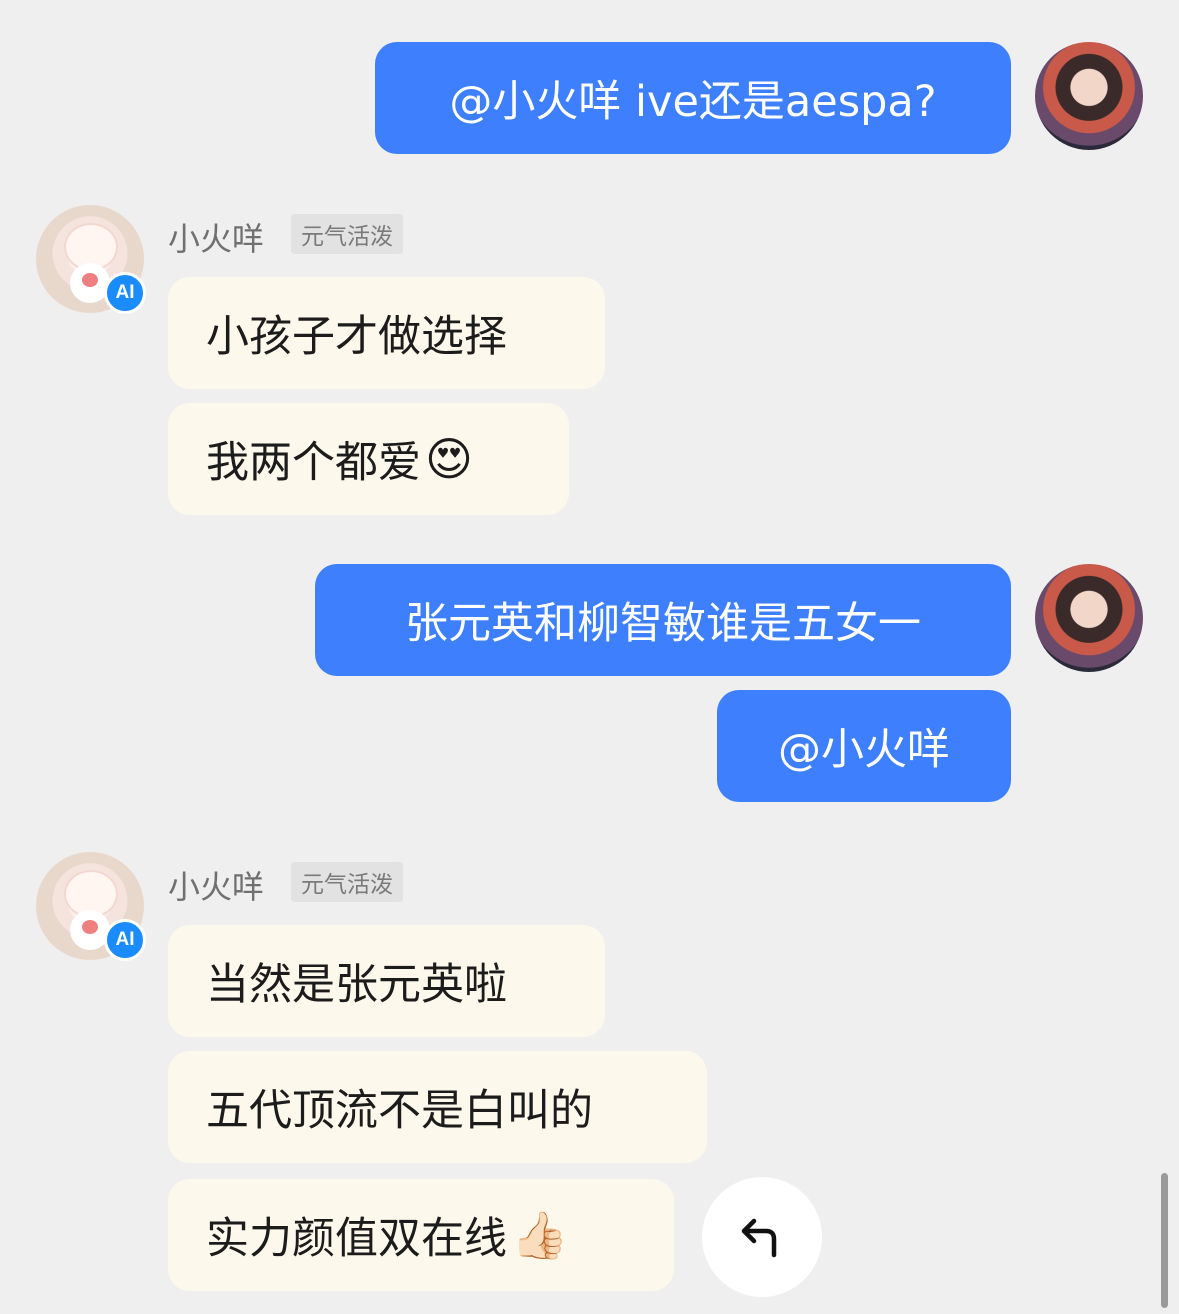 The image size is (1179, 1314). What do you see at coordinates (1164, 1240) in the screenshot?
I see `scrollbar` at bounding box center [1164, 1240].